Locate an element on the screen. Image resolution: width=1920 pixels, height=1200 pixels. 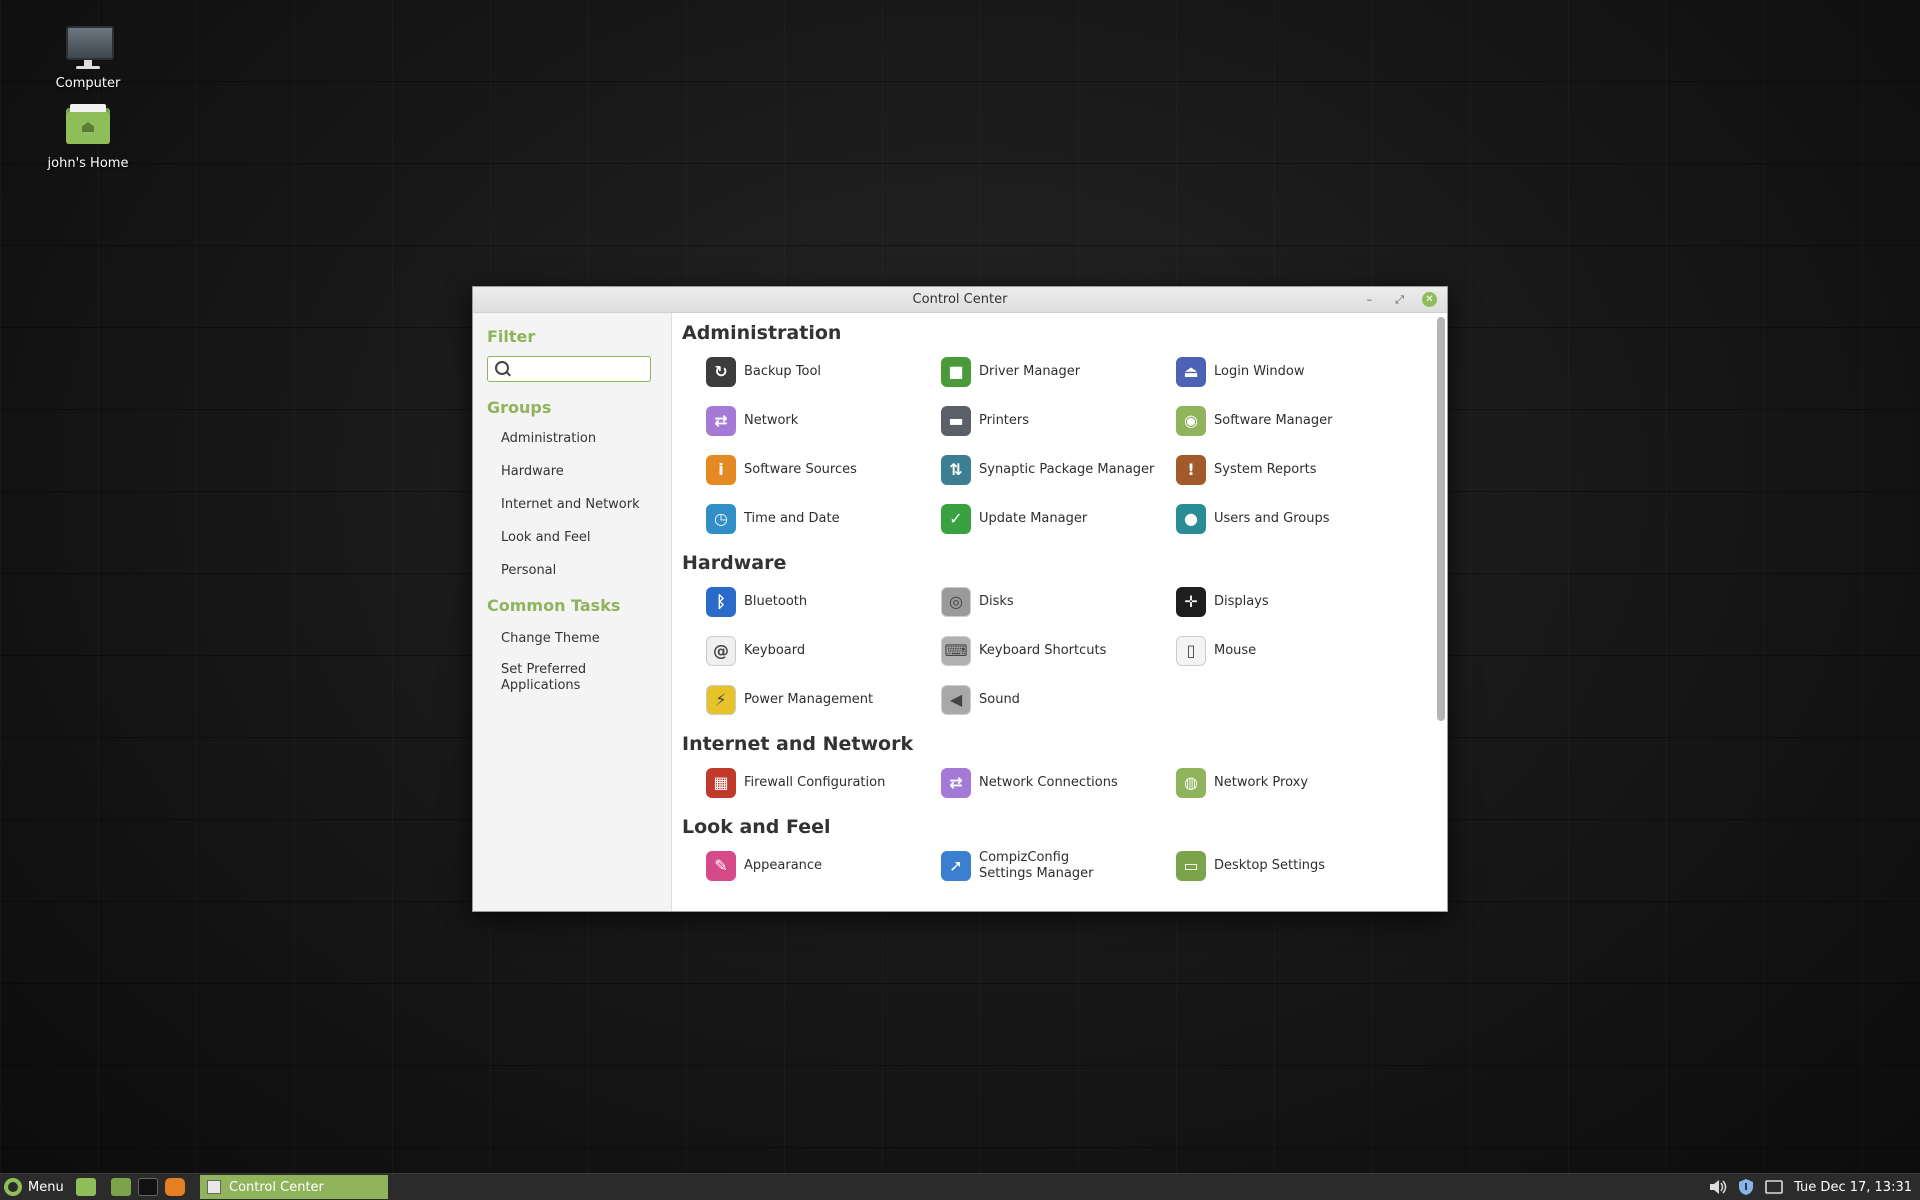
applet-firewall-configuration: ▦ Firewall Configuration is located at coordinates (823, 782).